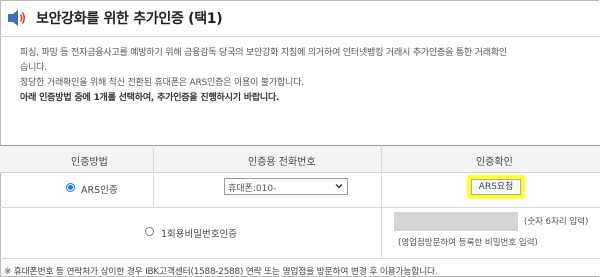 The height and width of the screenshot is (277, 600). Describe the element at coordinates (129, 19) in the screenshot. I see `page-title: 보안강화를 위한 추가인증 (택1)` at that location.